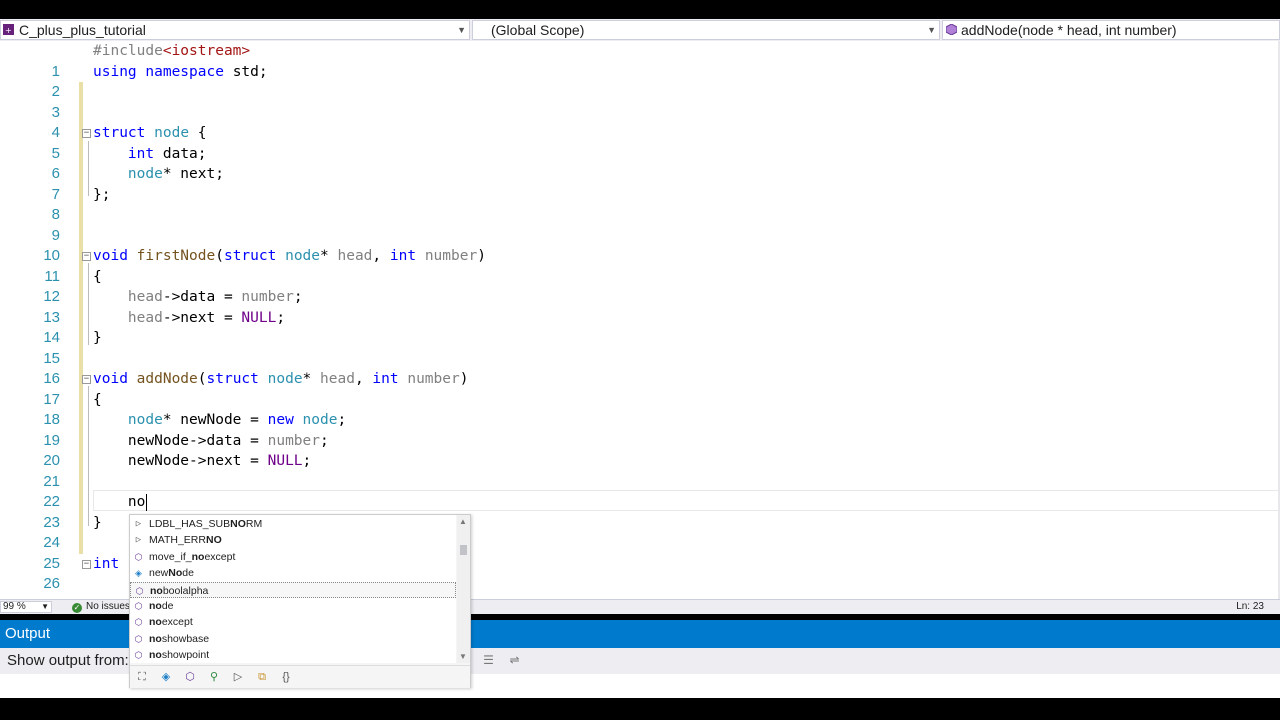  I want to click on completion-scrollbar: ▲ ▼, so click(463, 589).